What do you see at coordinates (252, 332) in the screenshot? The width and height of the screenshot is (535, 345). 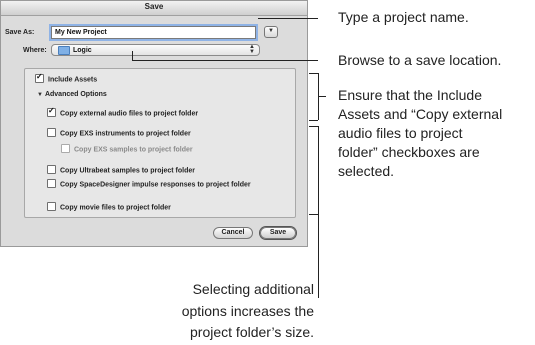 I see `callout-size-3: project folder’s size.` at bounding box center [252, 332].